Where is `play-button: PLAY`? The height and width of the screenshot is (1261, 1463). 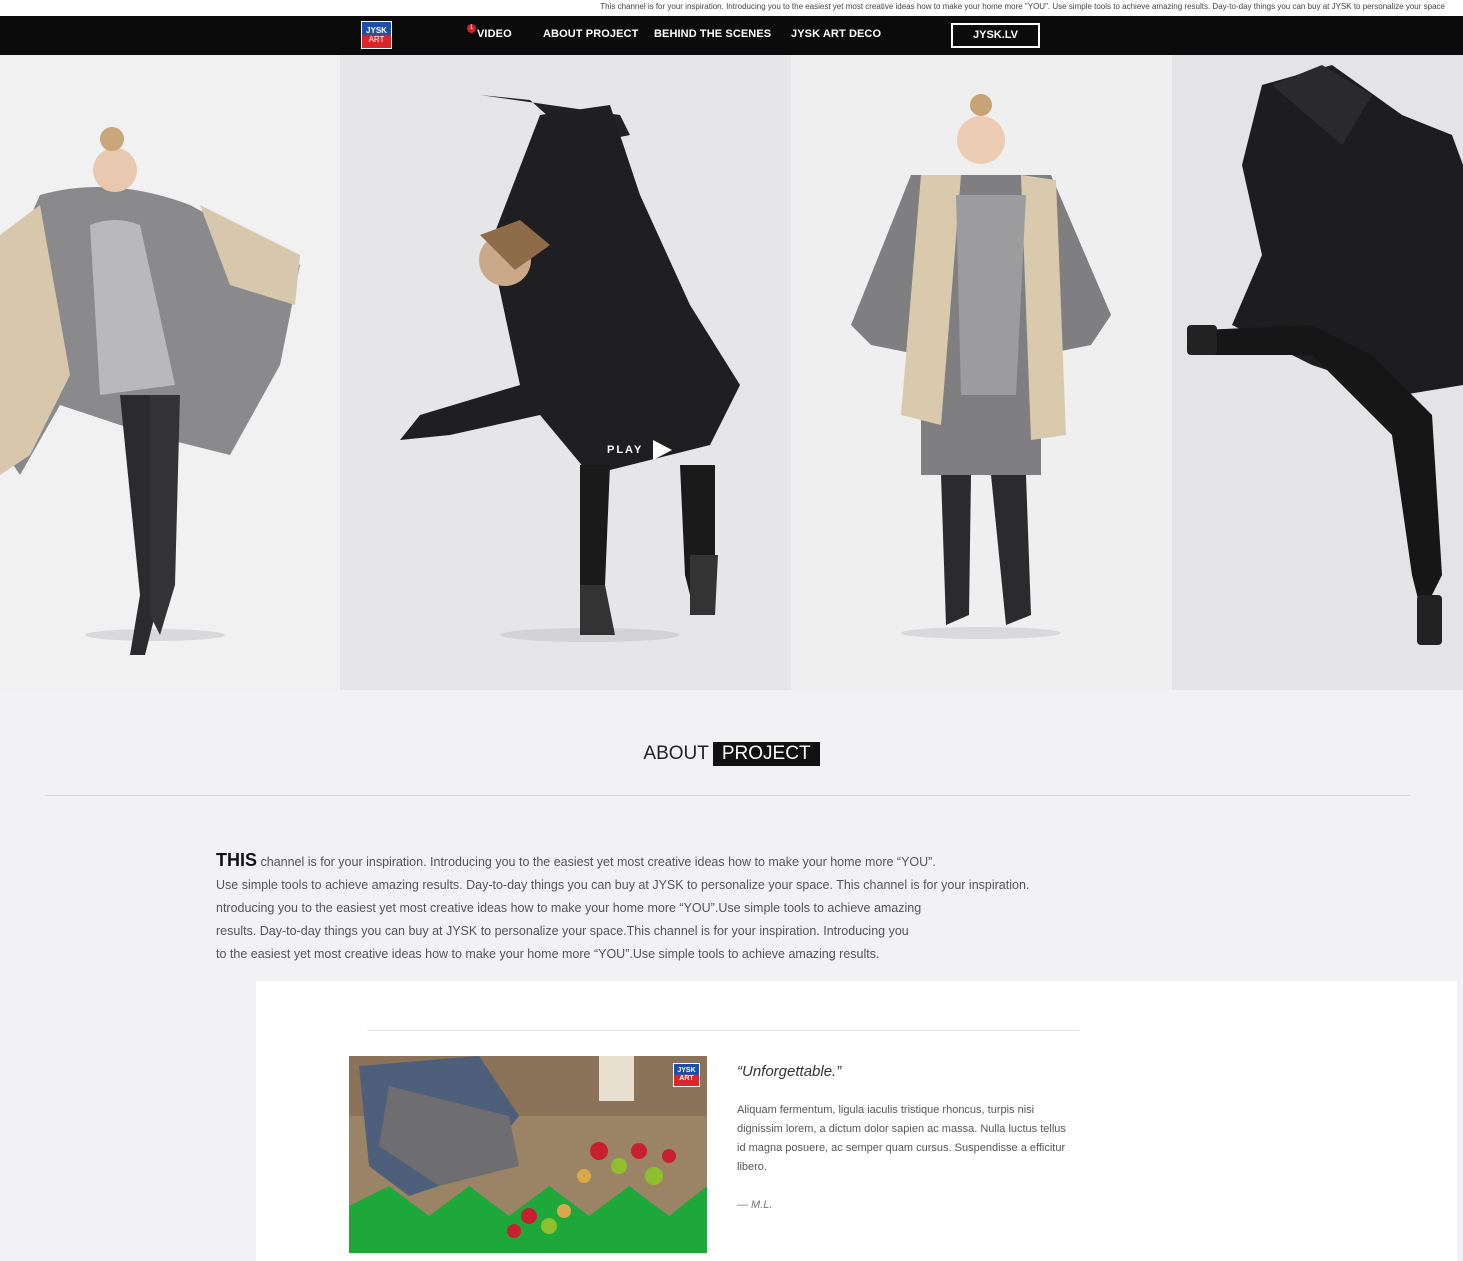
play-button: PLAY is located at coordinates (640, 450).